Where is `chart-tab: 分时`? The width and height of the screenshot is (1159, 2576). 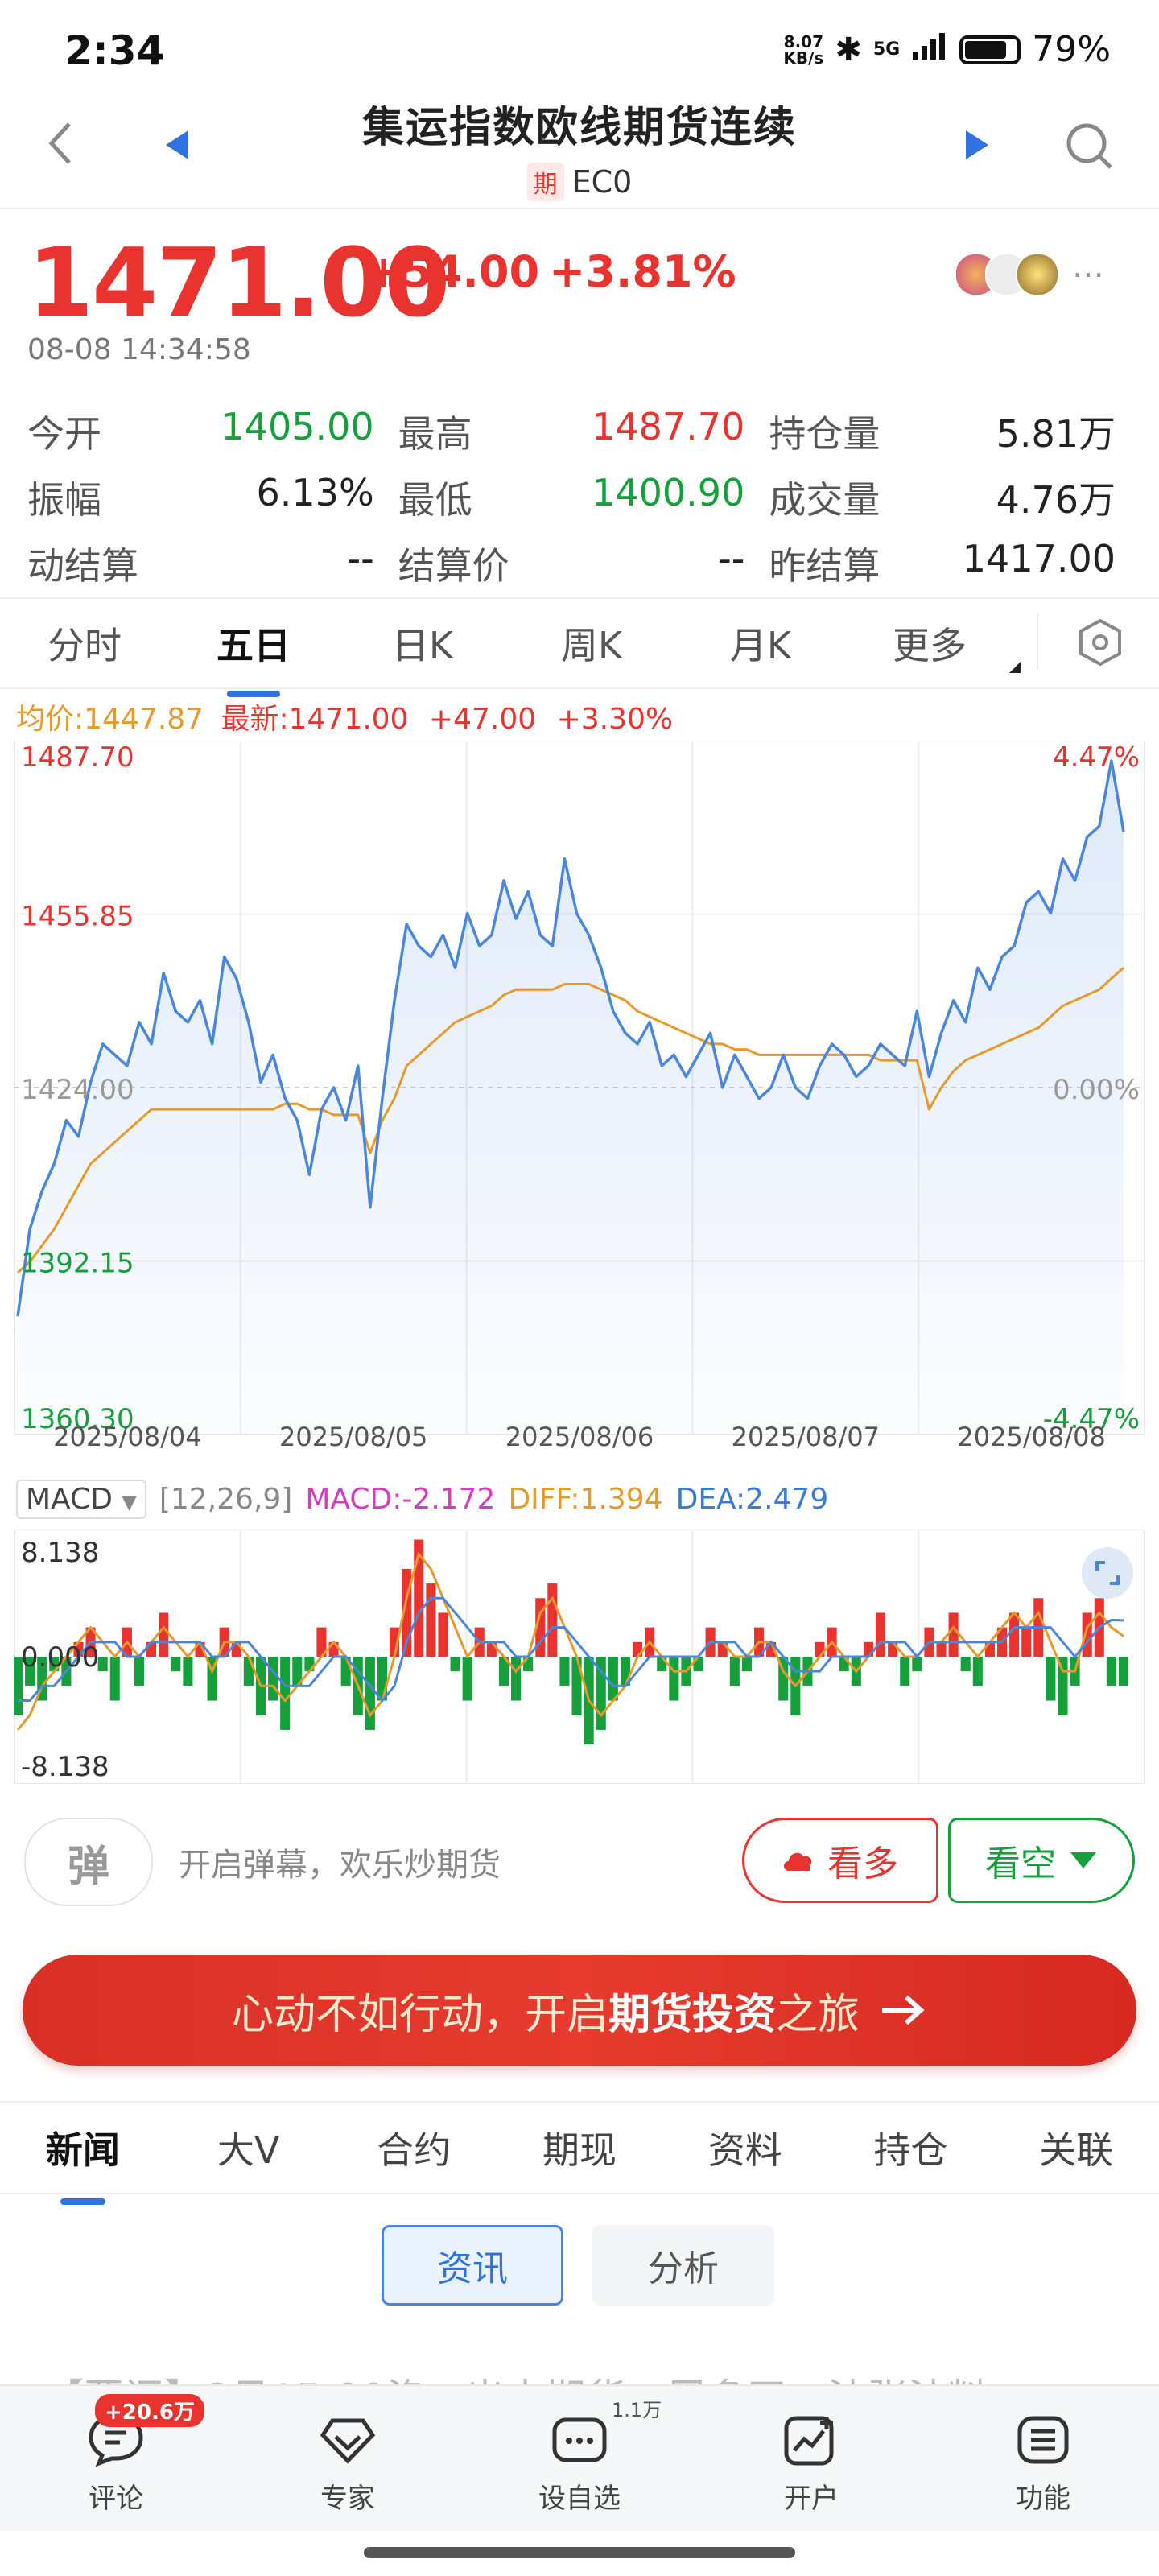
chart-tab: 分时 is located at coordinates (84, 643).